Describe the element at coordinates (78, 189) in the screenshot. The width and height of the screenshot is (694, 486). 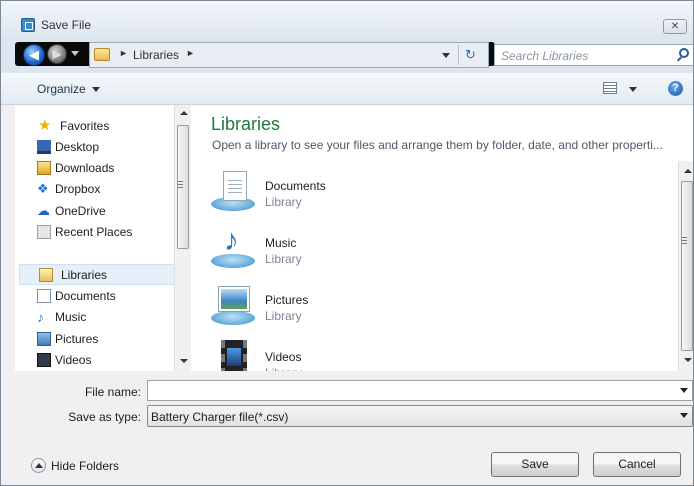
I see `sidebar-item-label: Dropbox` at that location.